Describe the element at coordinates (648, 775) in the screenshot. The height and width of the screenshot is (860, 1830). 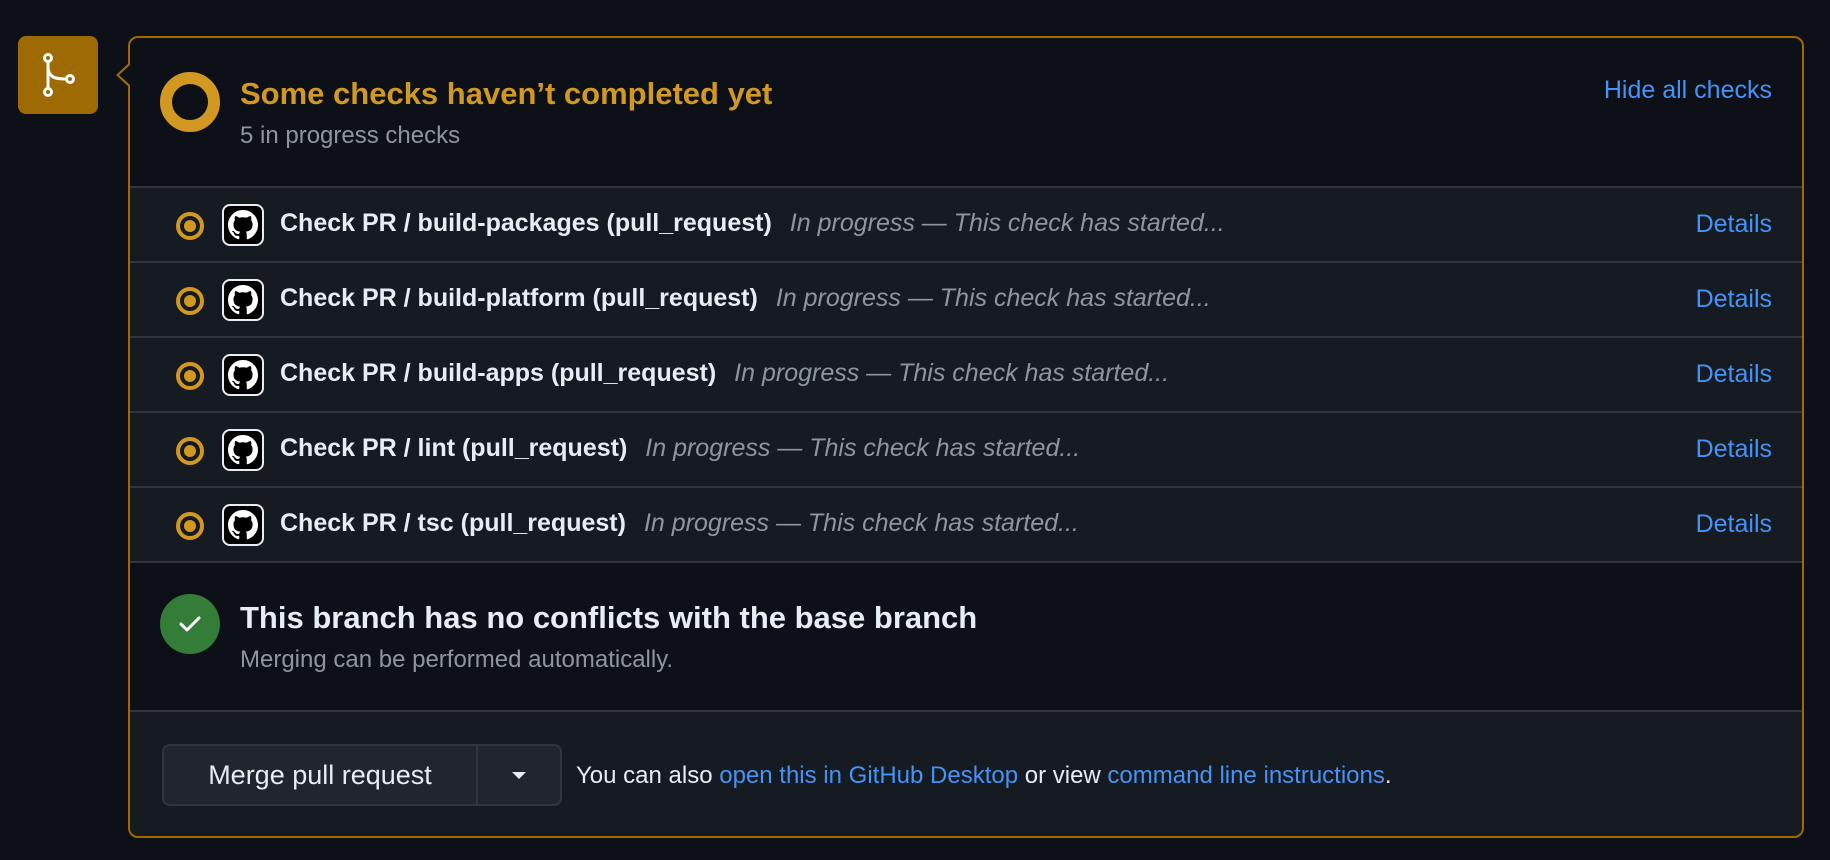
I see `hint-prefix: You can also` at that location.